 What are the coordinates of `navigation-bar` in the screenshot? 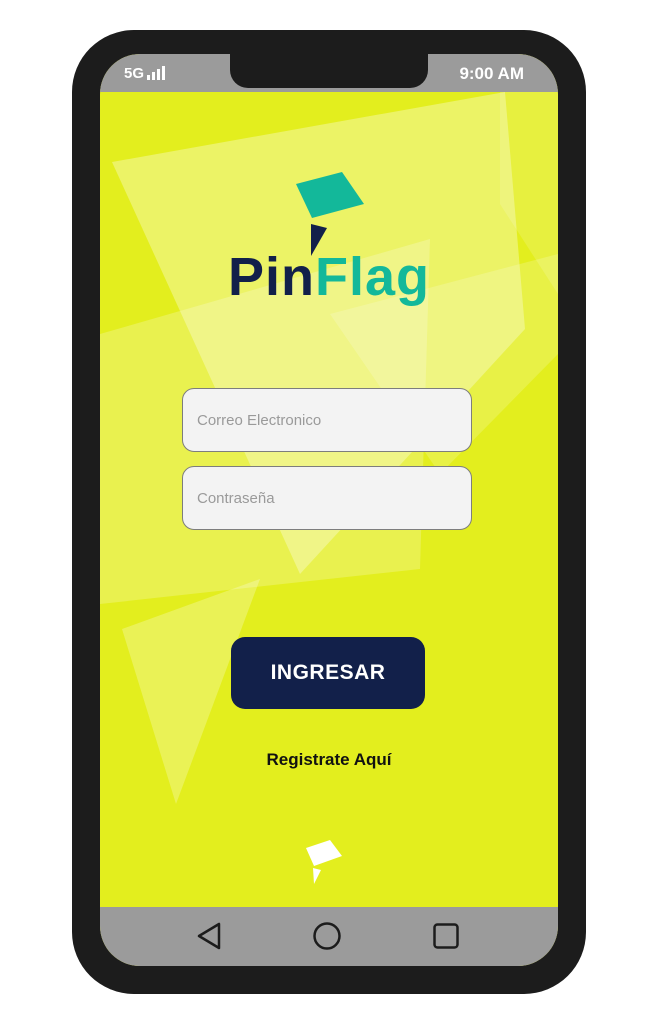 It's located at (329, 936).